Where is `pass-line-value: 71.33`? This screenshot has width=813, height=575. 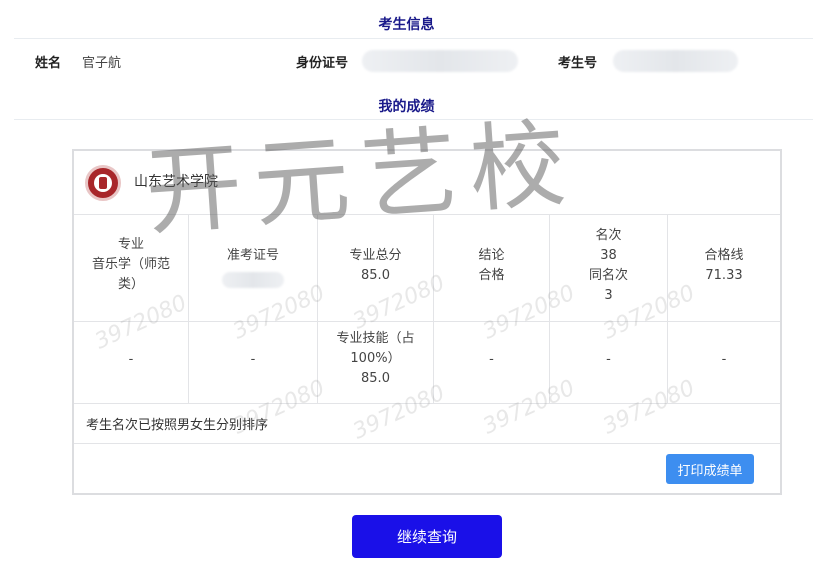
pass-line-value: 71.33 is located at coordinates (724, 275).